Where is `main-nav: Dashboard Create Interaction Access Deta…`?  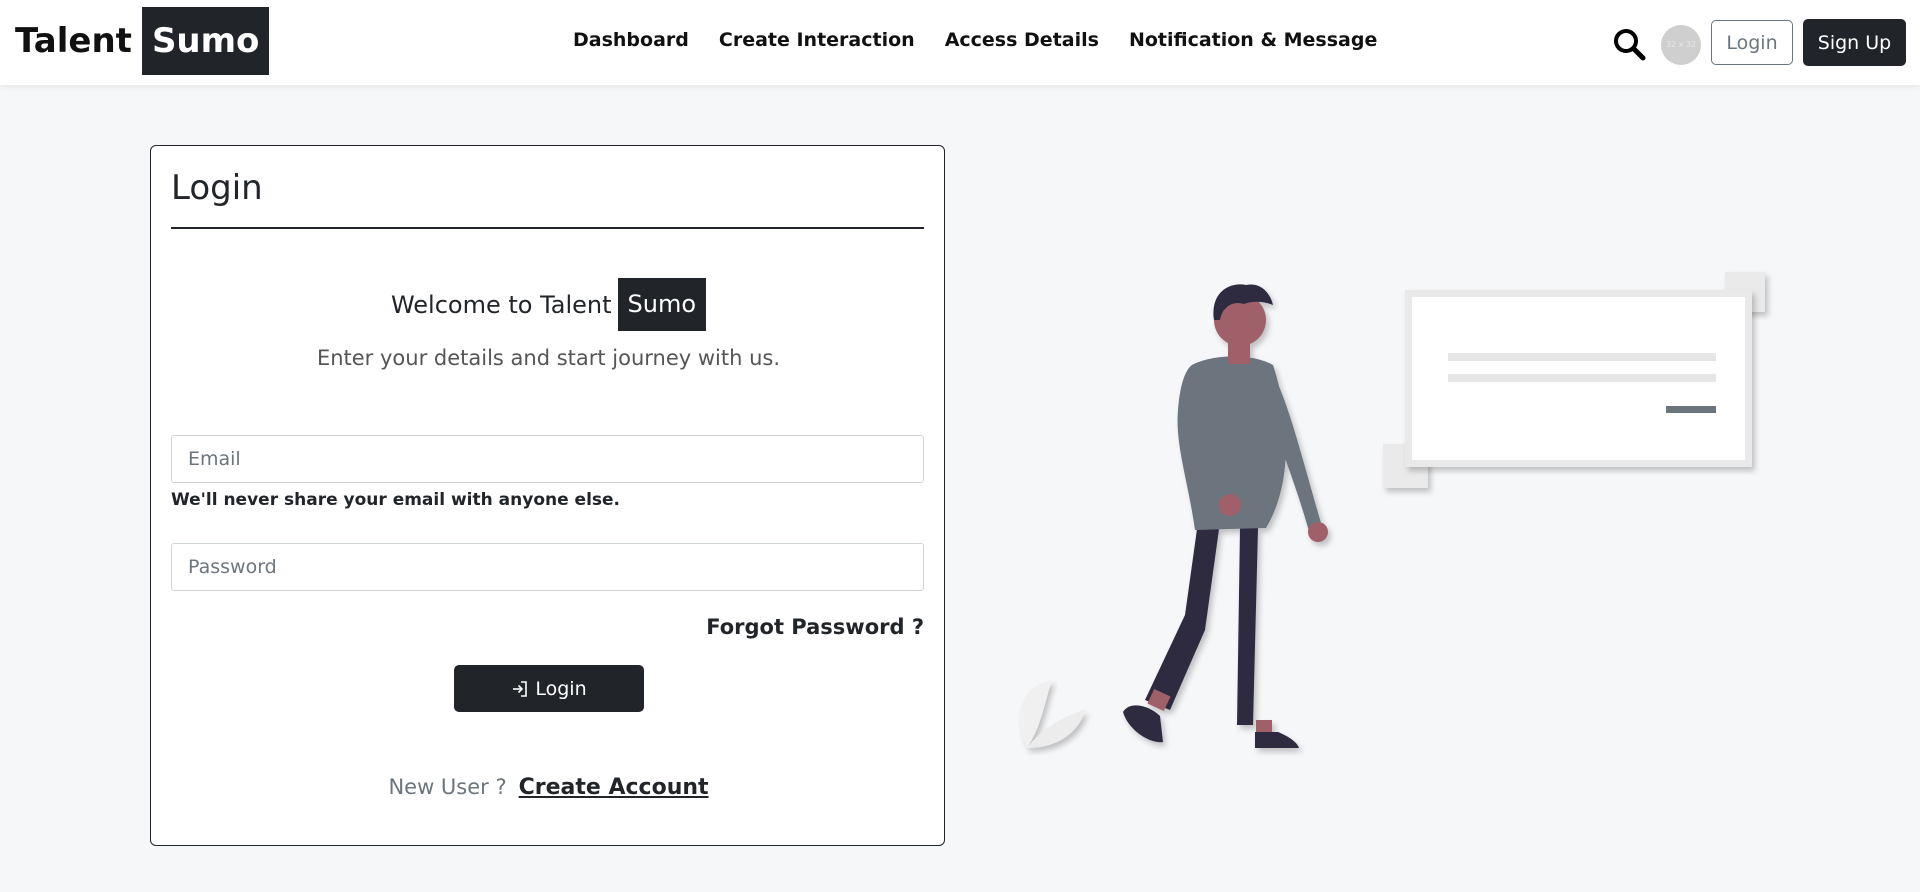
main-nav: Dashboard Create Interaction Access Deta… is located at coordinates (975, 40).